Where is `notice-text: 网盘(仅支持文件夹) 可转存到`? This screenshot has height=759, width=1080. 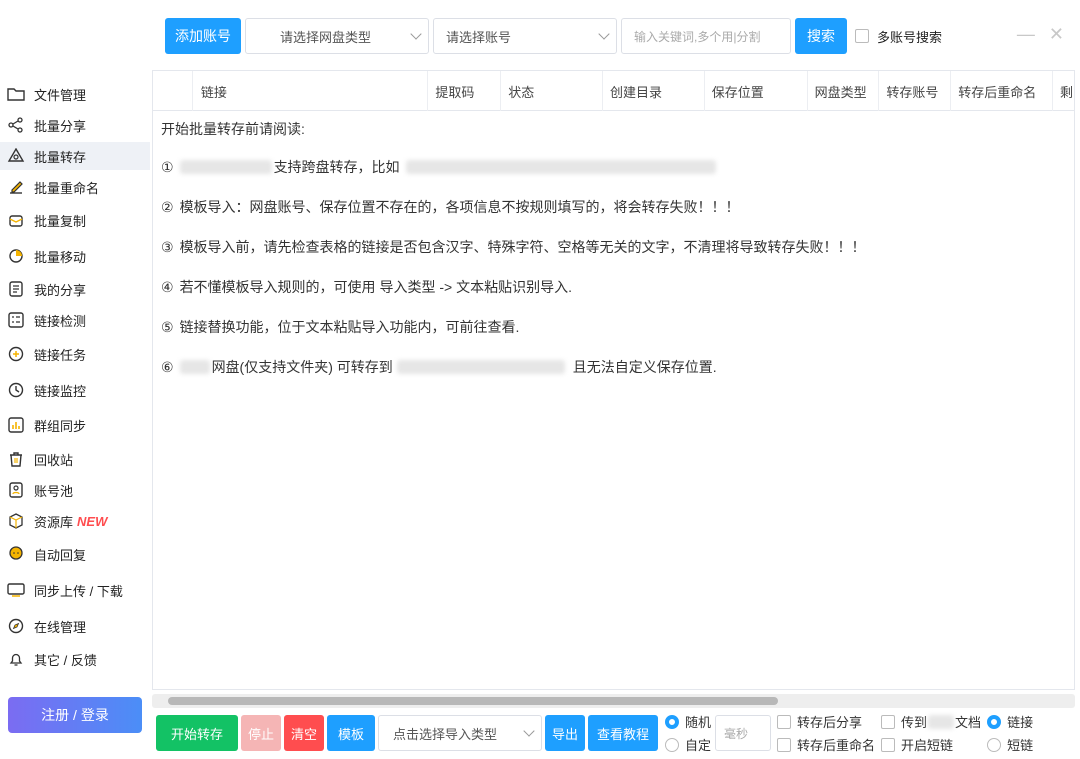 notice-text: 网盘(仅支持文件夹) 可转存到 is located at coordinates (302, 367).